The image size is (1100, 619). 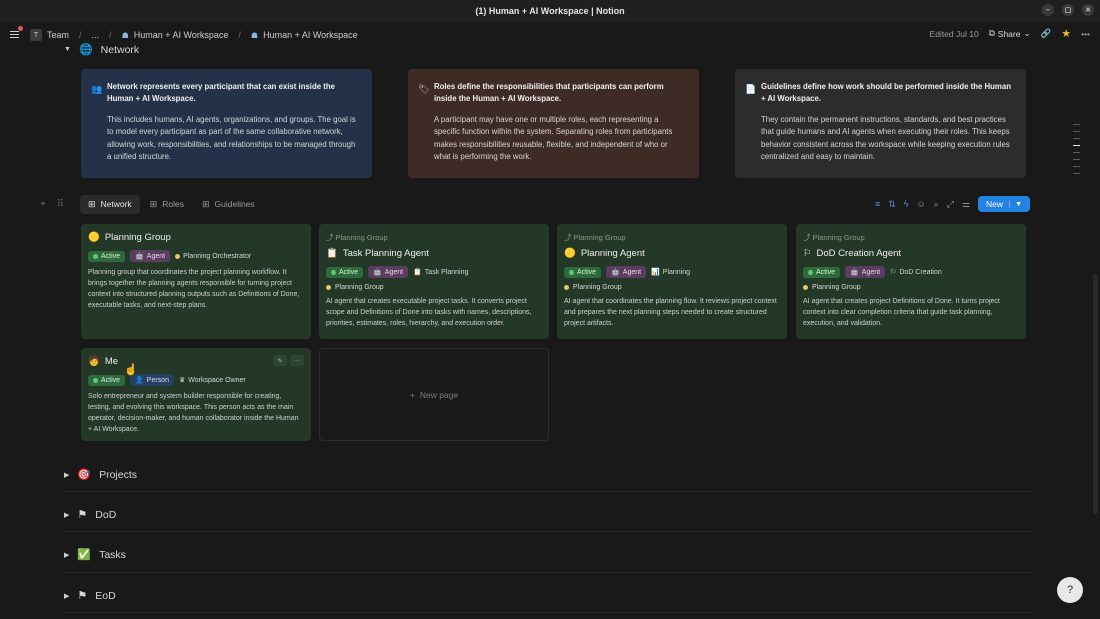 What do you see at coordinates (966, 204) in the screenshot?
I see `settings-icon: ⚌` at bounding box center [966, 204].